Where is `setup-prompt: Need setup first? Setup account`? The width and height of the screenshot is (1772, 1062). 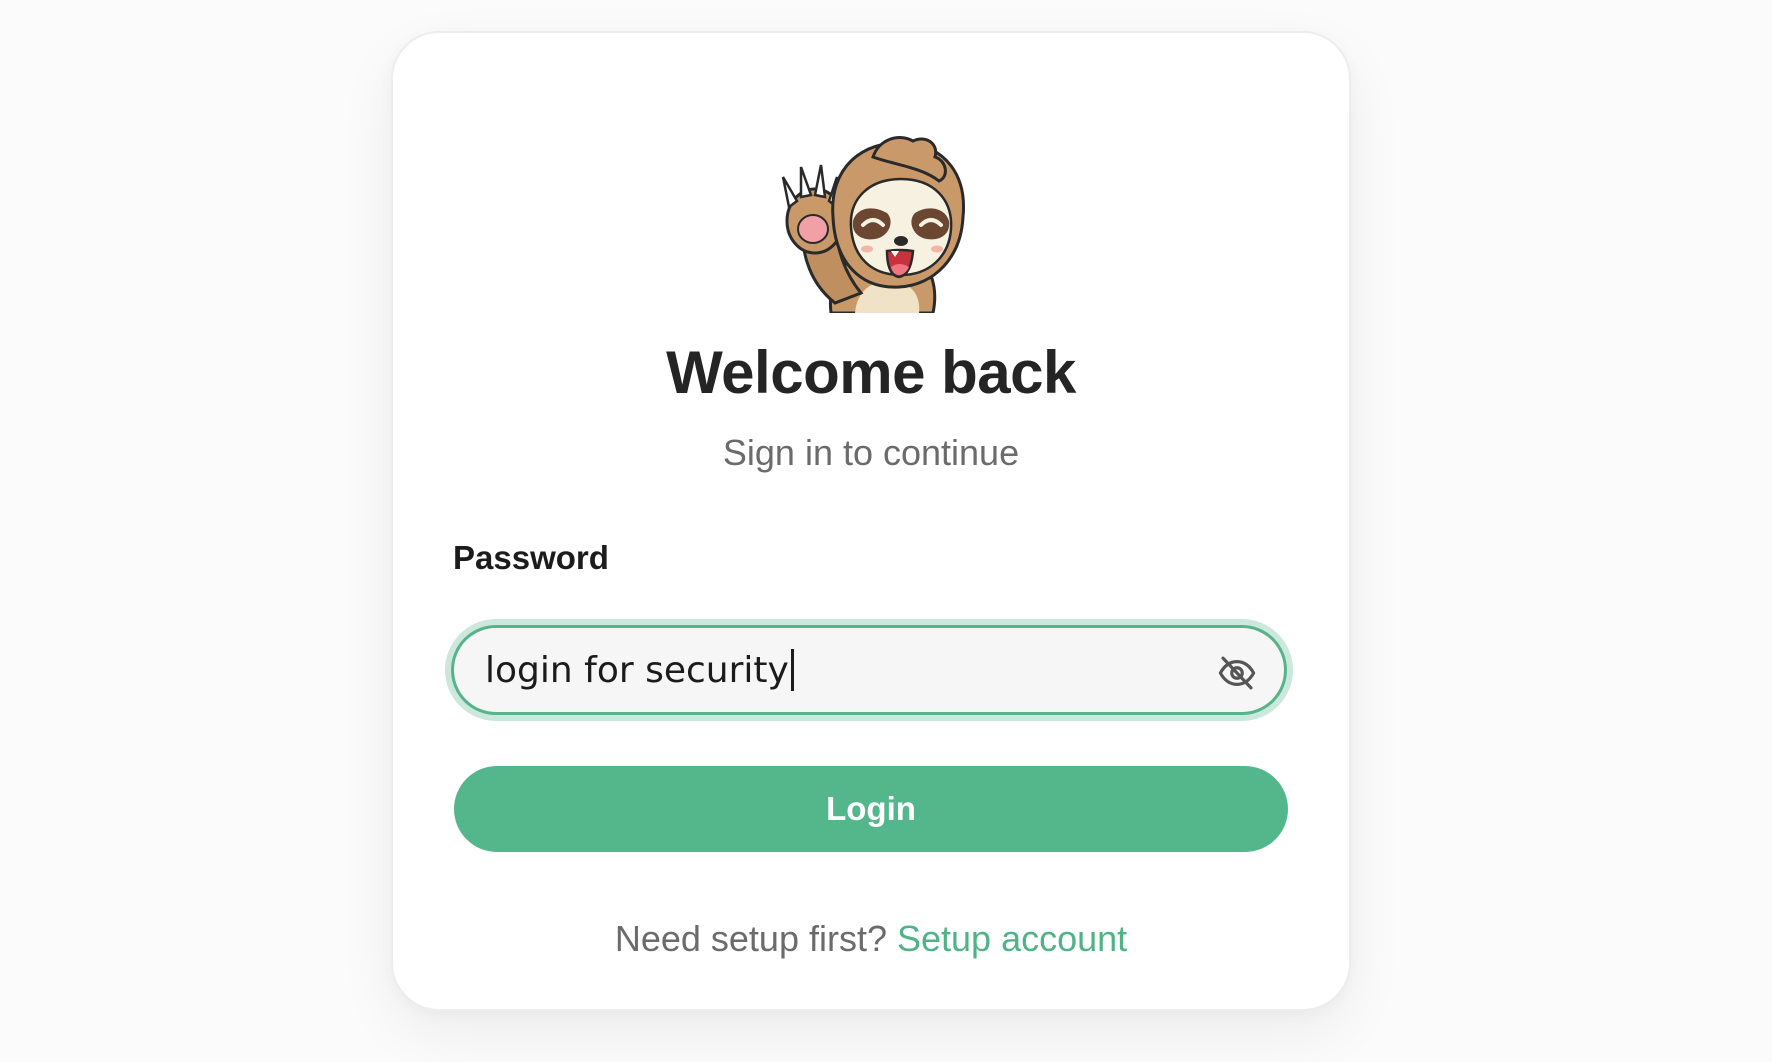
setup-prompt: Need setup first? Setup account is located at coordinates (871, 938).